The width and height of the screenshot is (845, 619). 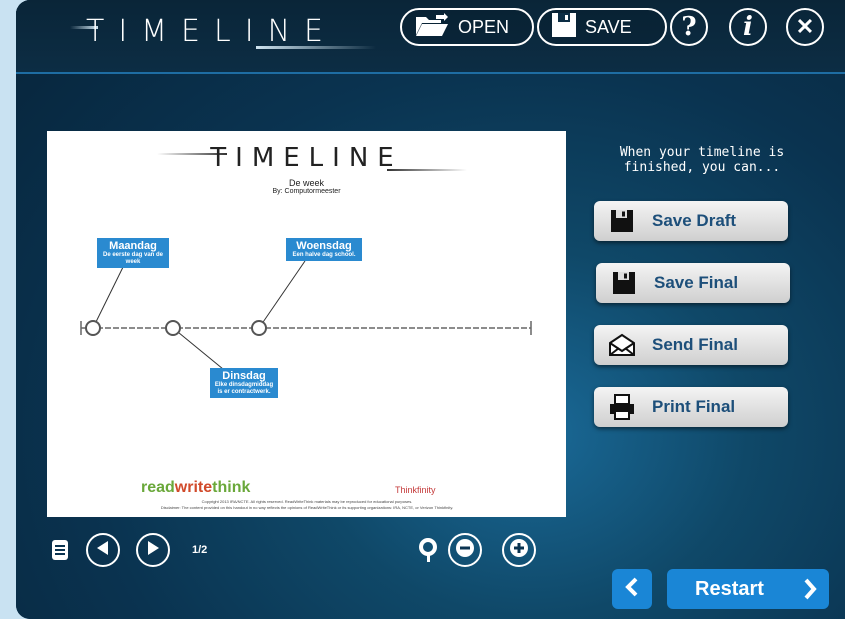 I want to click on zoom-in-button, so click(x=519, y=550).